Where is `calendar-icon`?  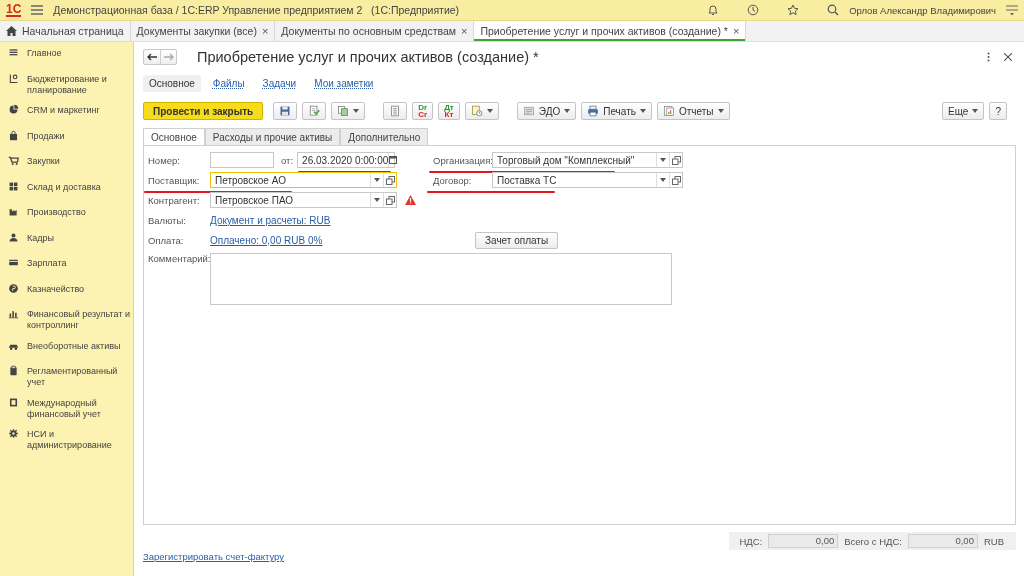 calendar-icon is located at coordinates (393, 160).